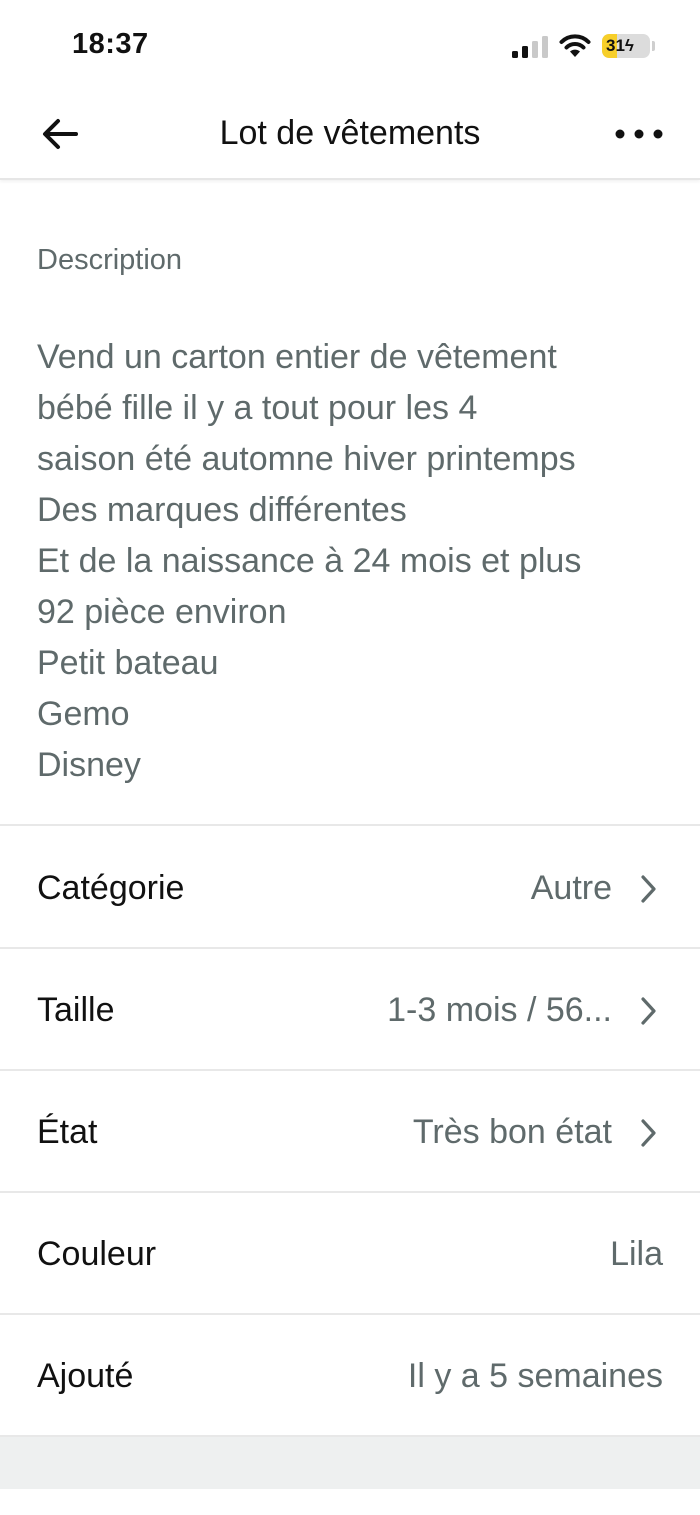 The image size is (700, 1515). Describe the element at coordinates (89, 765) in the screenshot. I see `description-line: Disney` at that location.